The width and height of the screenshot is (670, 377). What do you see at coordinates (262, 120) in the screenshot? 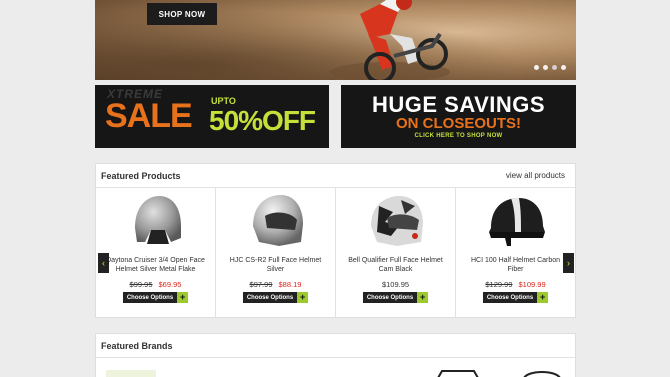
I see `discount-label: 50%OFF` at bounding box center [262, 120].